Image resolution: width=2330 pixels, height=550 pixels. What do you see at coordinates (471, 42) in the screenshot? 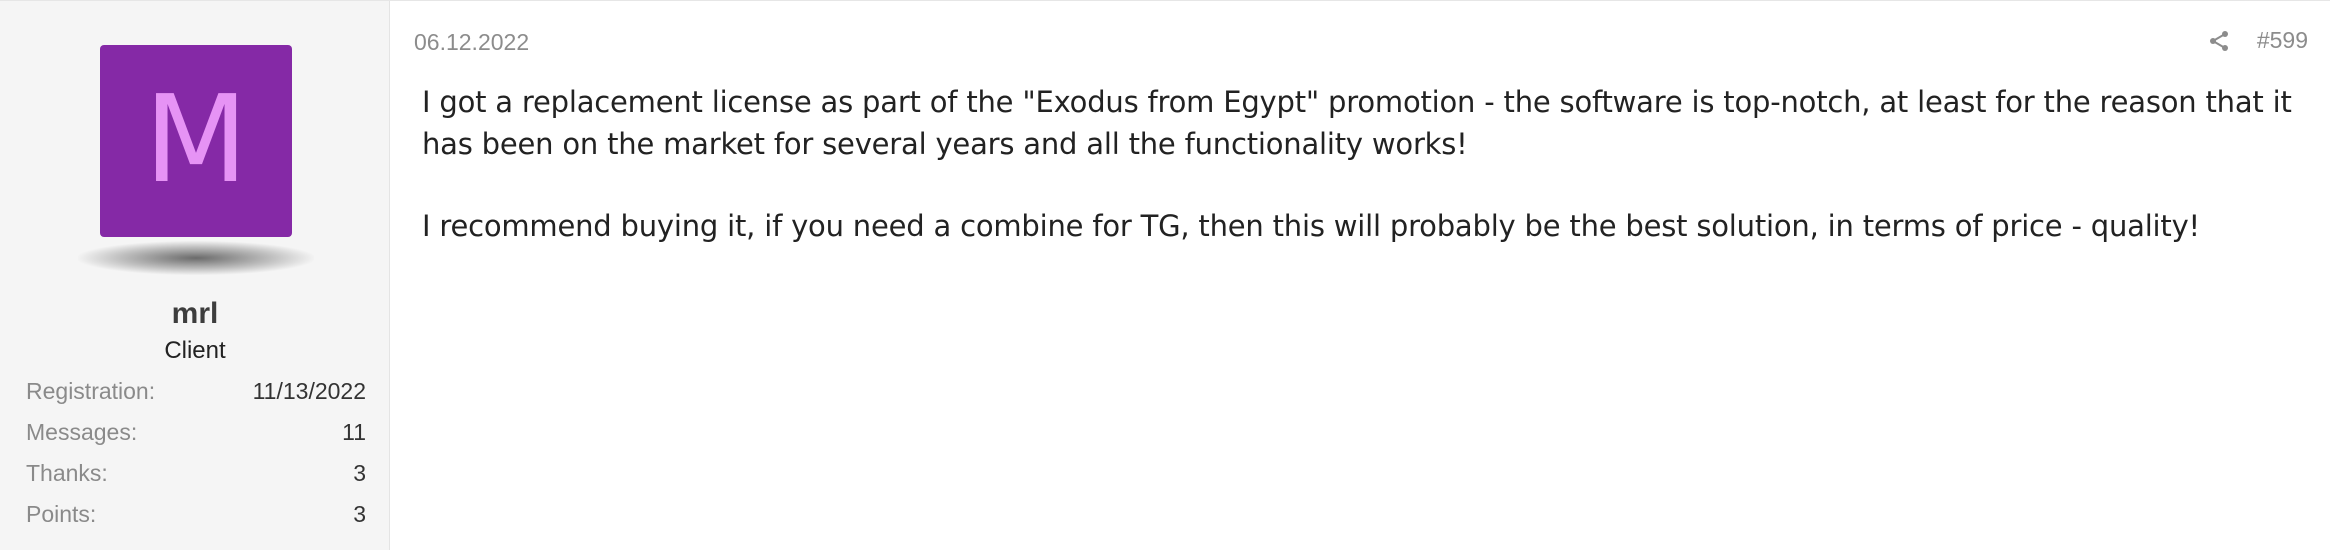
I see `post-date: 06.12.2022` at bounding box center [471, 42].